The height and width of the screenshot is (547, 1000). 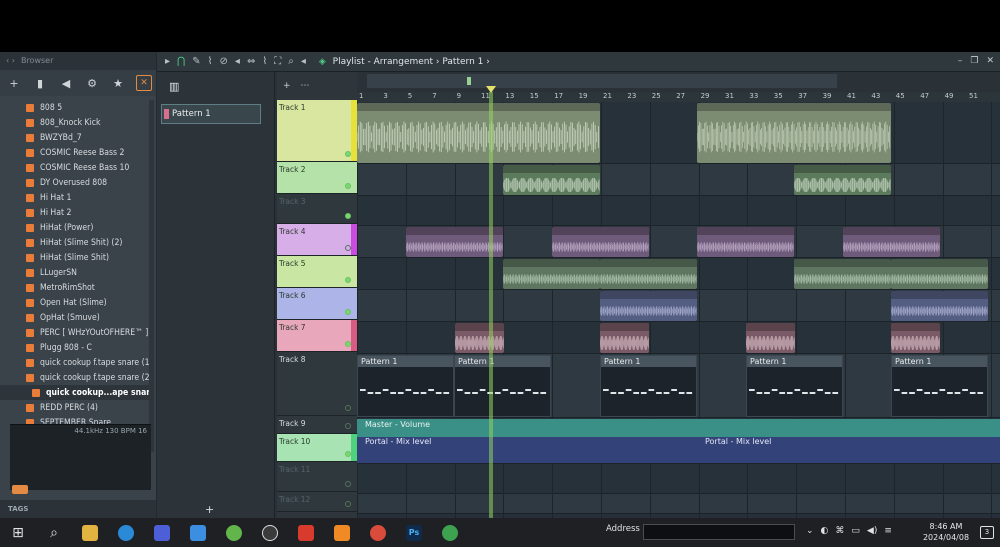 What do you see at coordinates (209, 509) in the screenshot?
I see `add-pattern-icon: +` at bounding box center [209, 509].